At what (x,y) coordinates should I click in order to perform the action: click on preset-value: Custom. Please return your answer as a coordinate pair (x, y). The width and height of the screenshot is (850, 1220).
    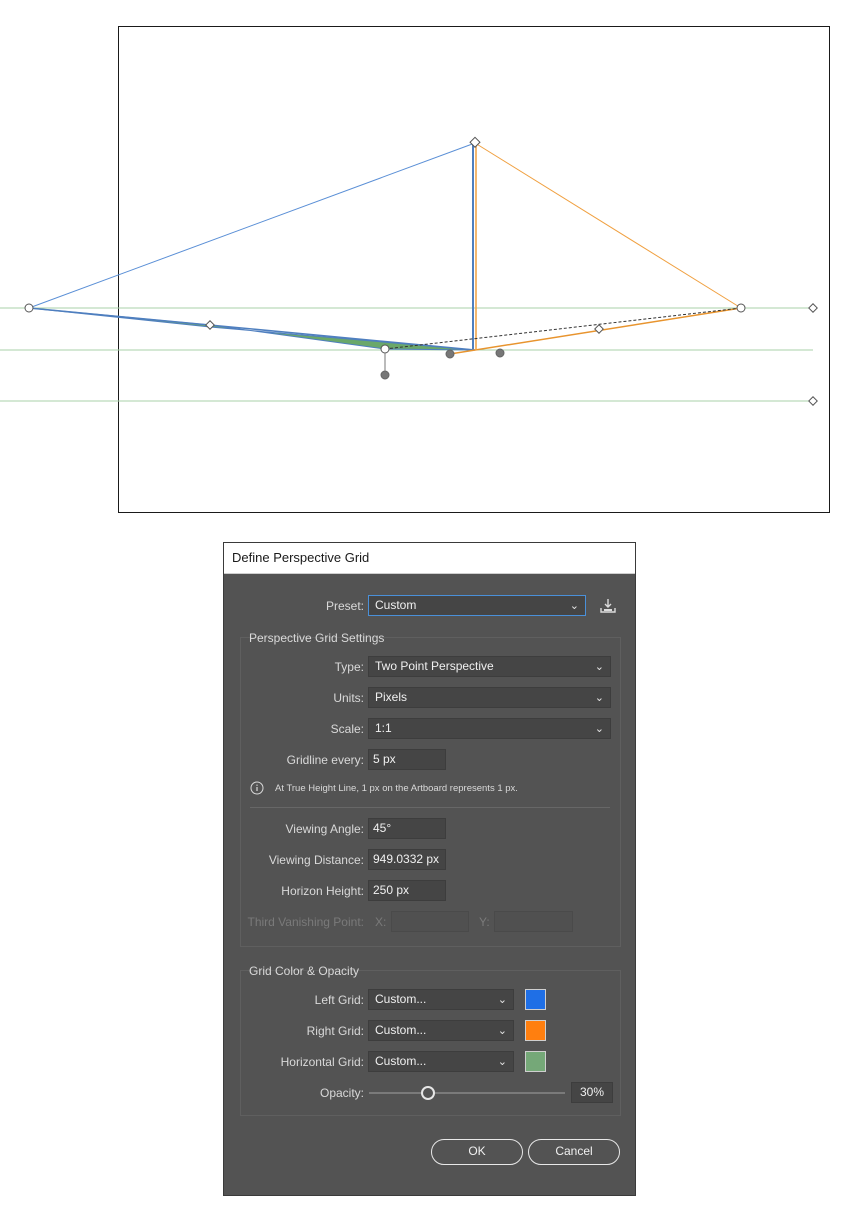
    Looking at the image, I should click on (396, 605).